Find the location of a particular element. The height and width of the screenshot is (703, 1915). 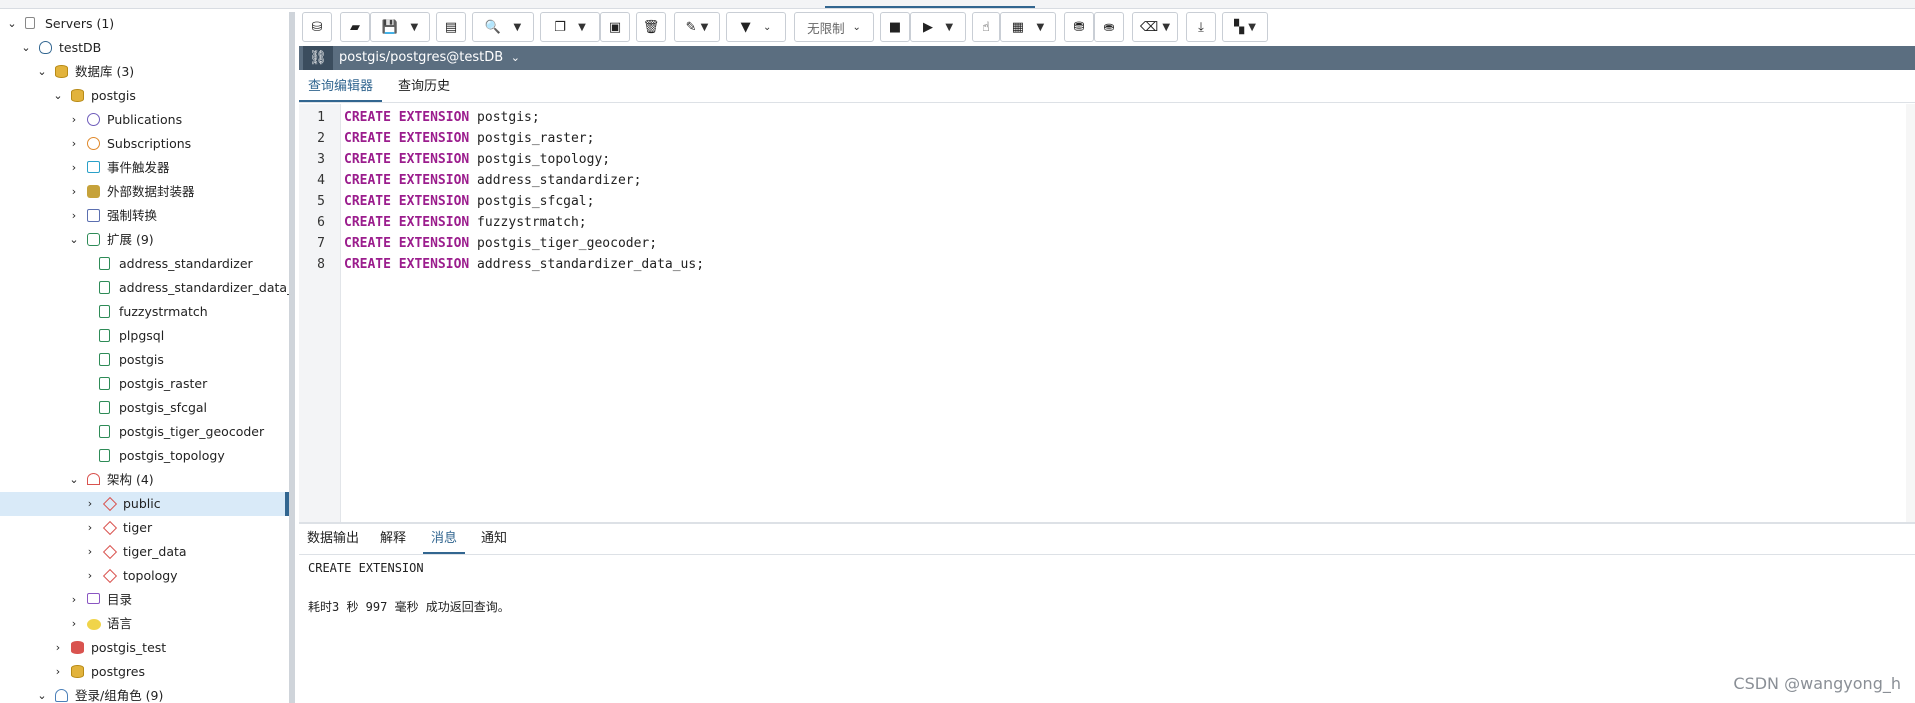

extension-icon is located at coordinates (104, 359).